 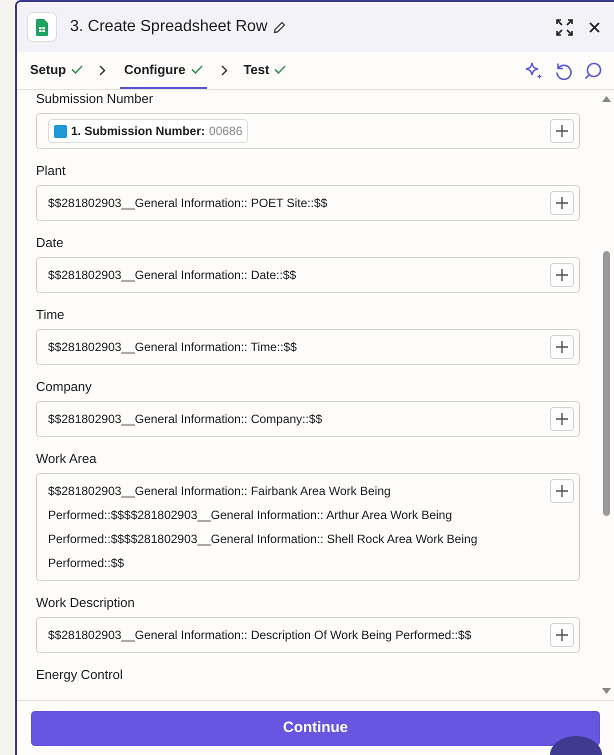 I want to click on expand-icon, so click(x=564, y=27).